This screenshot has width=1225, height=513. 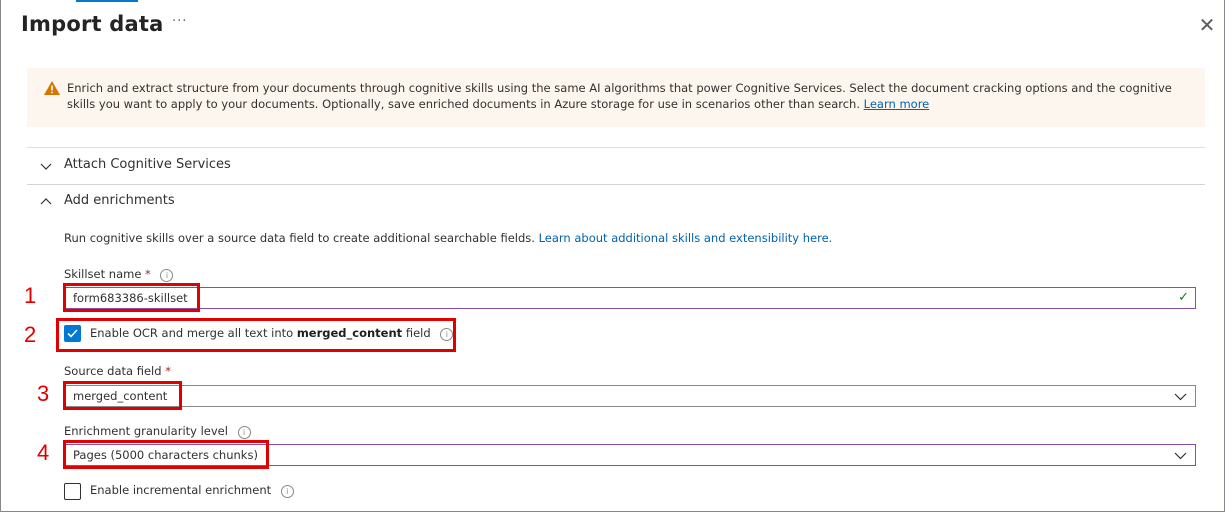 I want to click on section-label: Attach Cognitive Services, so click(x=147, y=164).